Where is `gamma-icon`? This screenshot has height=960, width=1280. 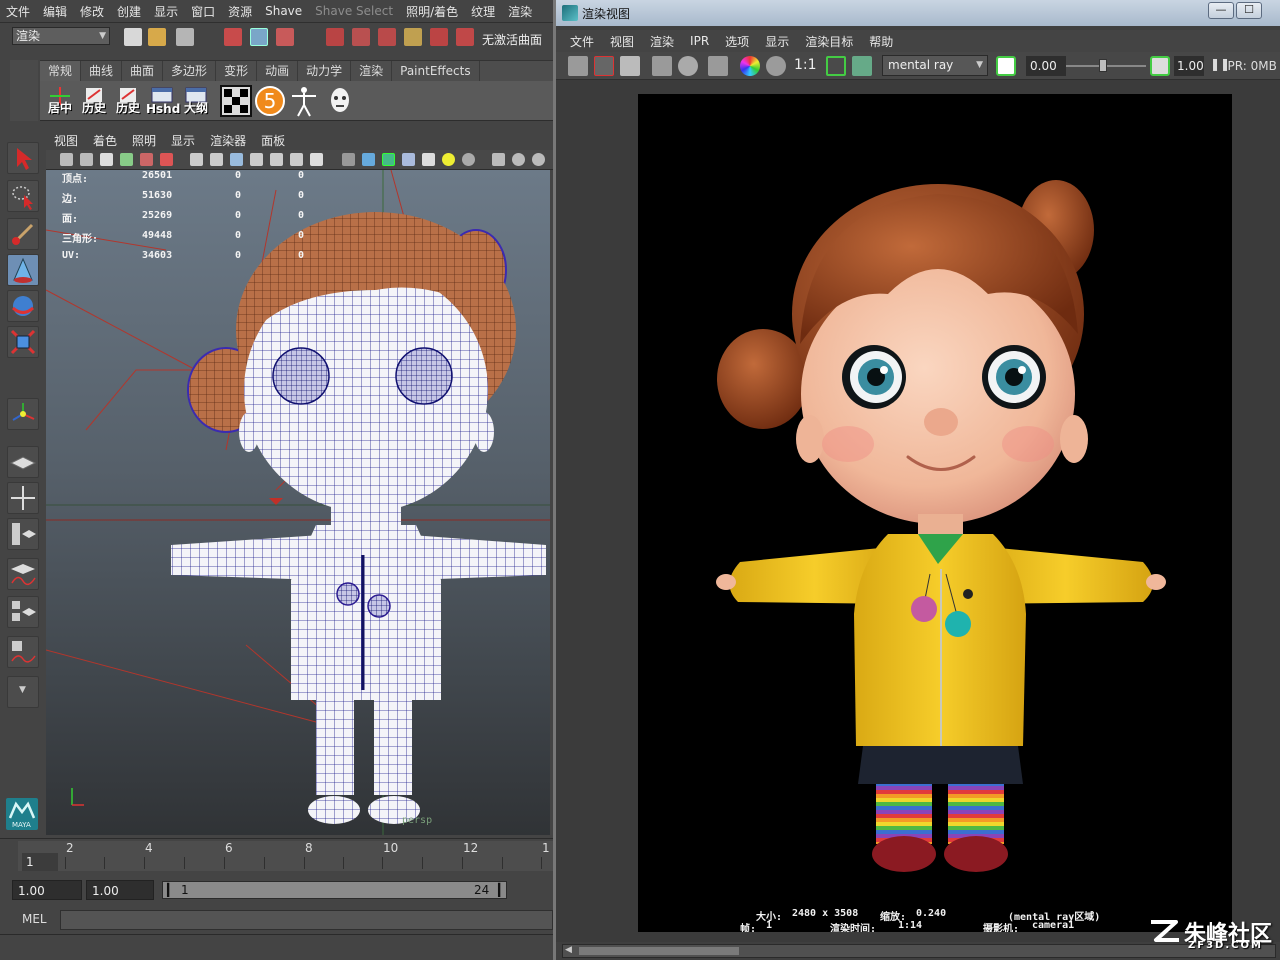
gamma-icon is located at coordinates (1160, 66).